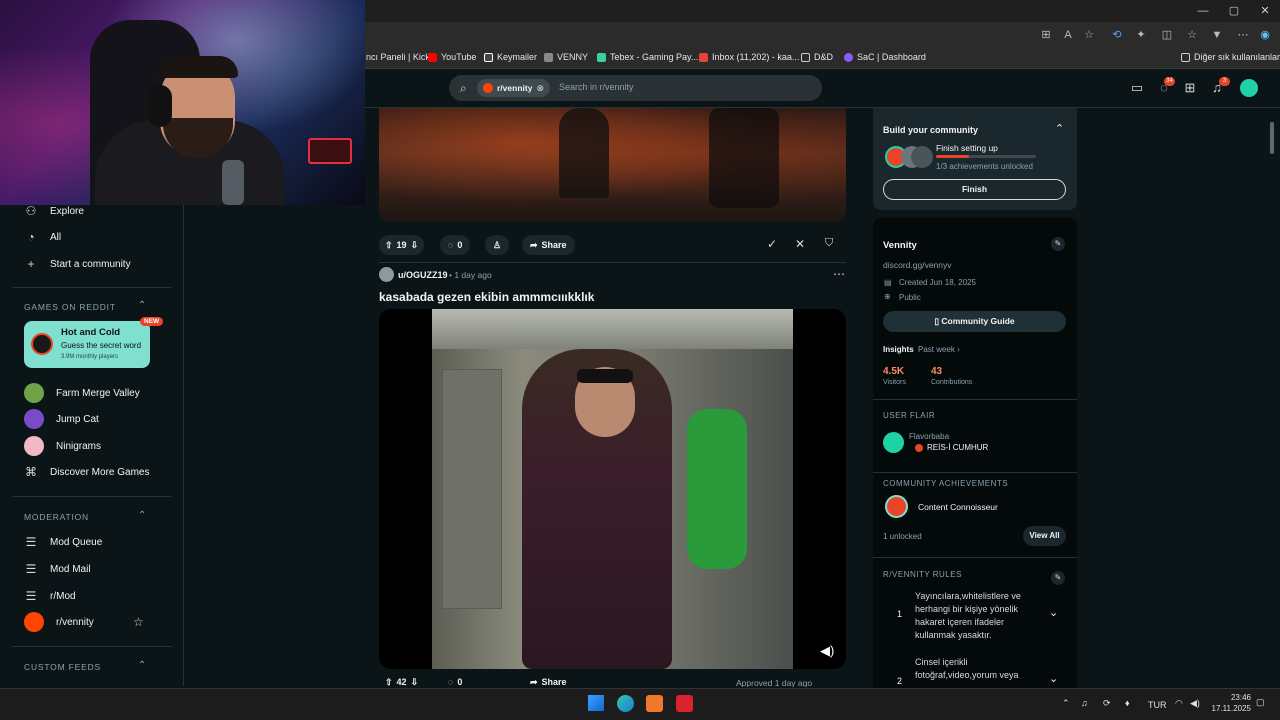 The image size is (1280, 720). What do you see at coordinates (1044, 536) in the screenshot?
I see `view-all-button: View All` at bounding box center [1044, 536].